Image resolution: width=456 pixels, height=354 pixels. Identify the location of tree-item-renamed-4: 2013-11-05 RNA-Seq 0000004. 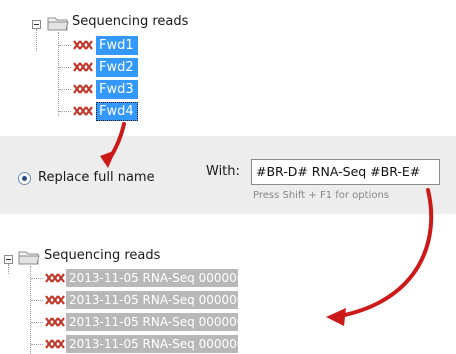
(159, 344).